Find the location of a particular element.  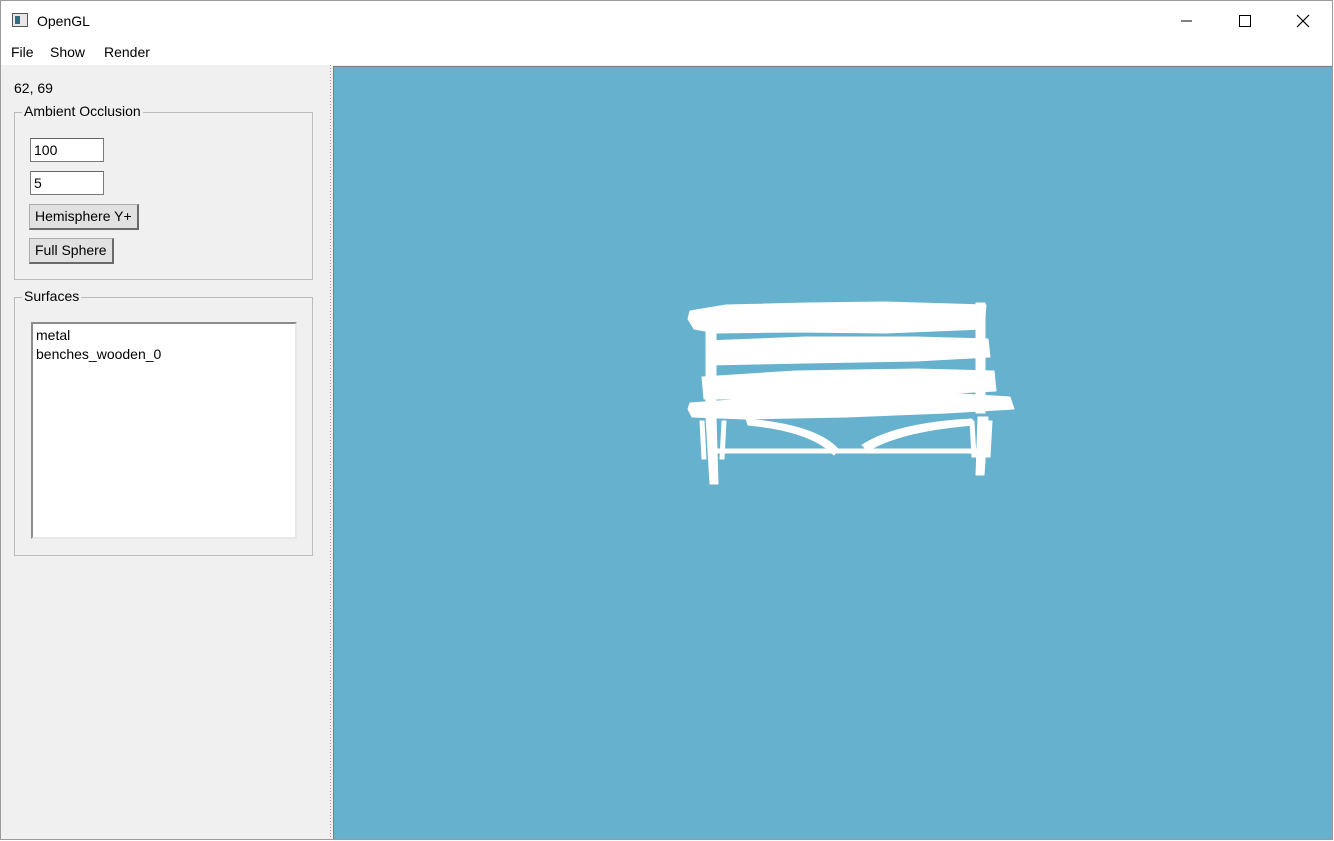

close-icon is located at coordinates (1303, 21).